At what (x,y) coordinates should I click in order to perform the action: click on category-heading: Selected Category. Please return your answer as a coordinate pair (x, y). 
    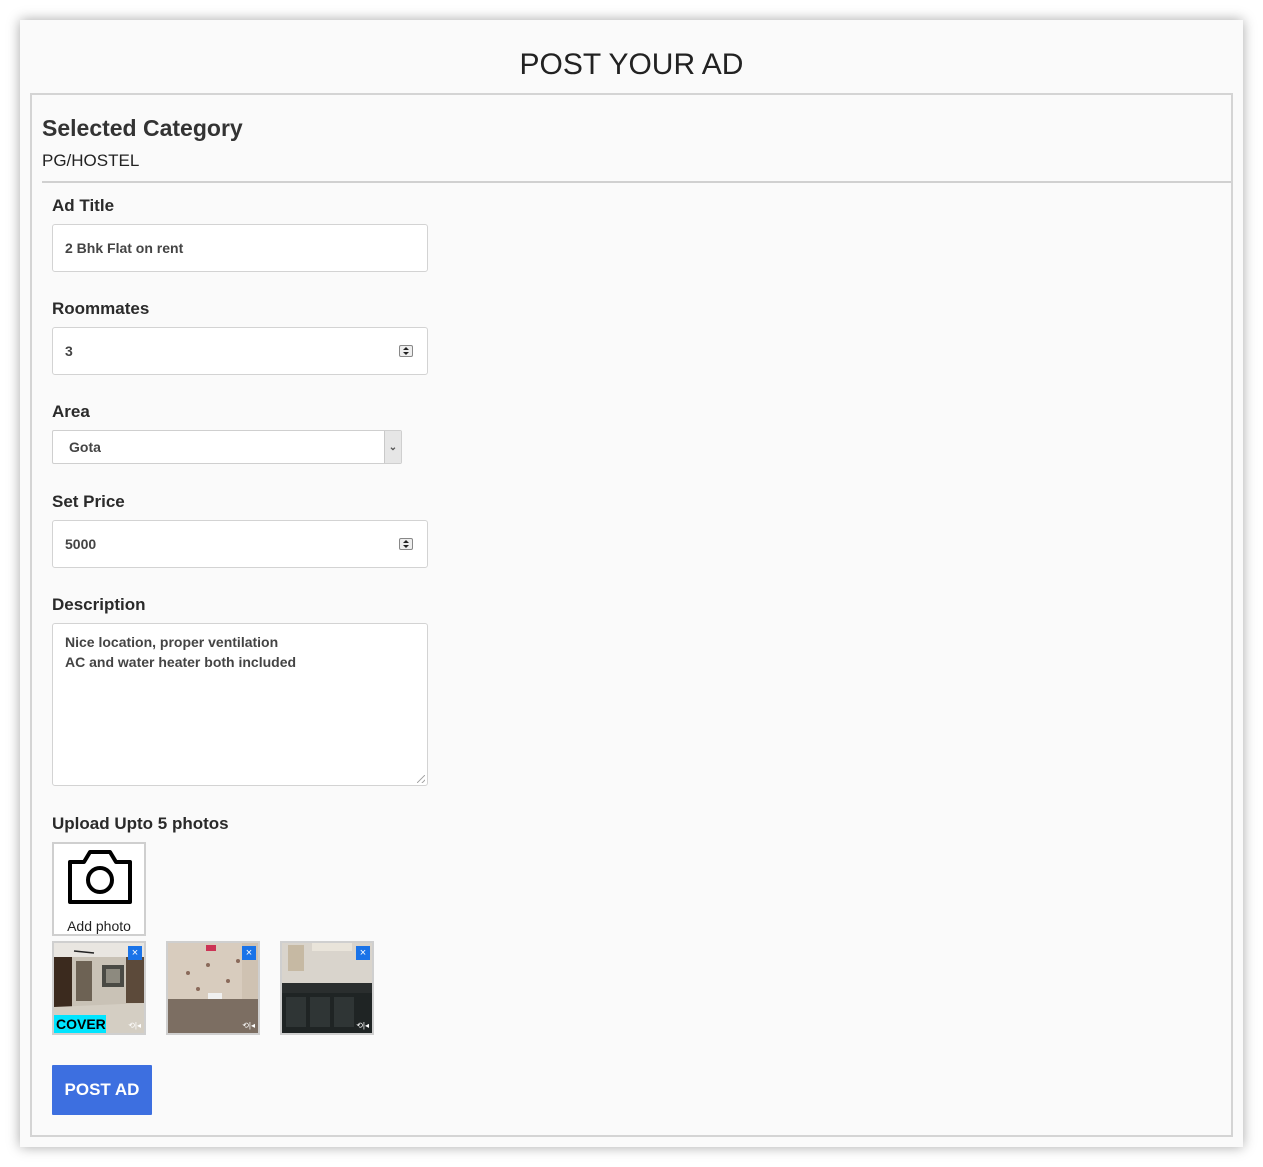
    Looking at the image, I should click on (142, 128).